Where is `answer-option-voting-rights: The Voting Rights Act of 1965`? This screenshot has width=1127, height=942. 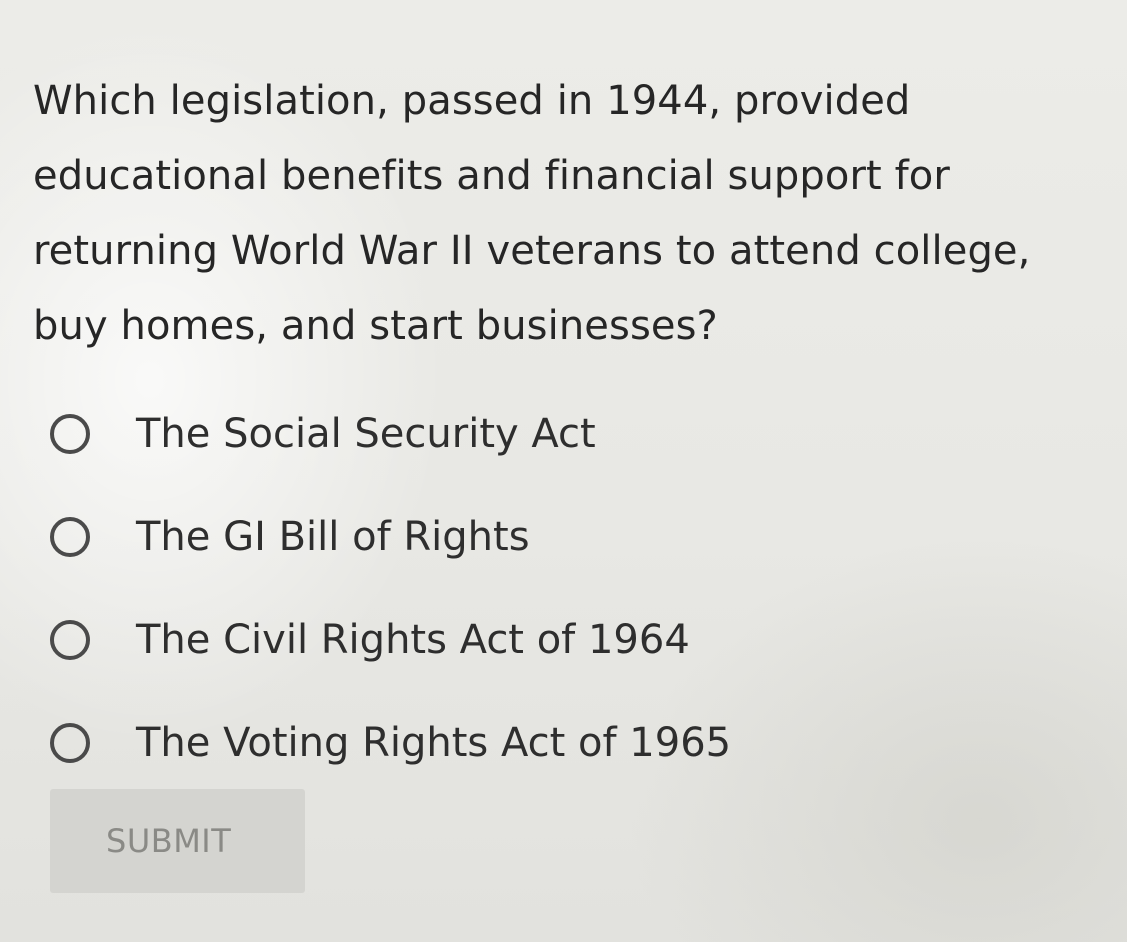
answer-option-voting-rights: The Voting Rights Act of 1965 is located at coordinates (390, 742).